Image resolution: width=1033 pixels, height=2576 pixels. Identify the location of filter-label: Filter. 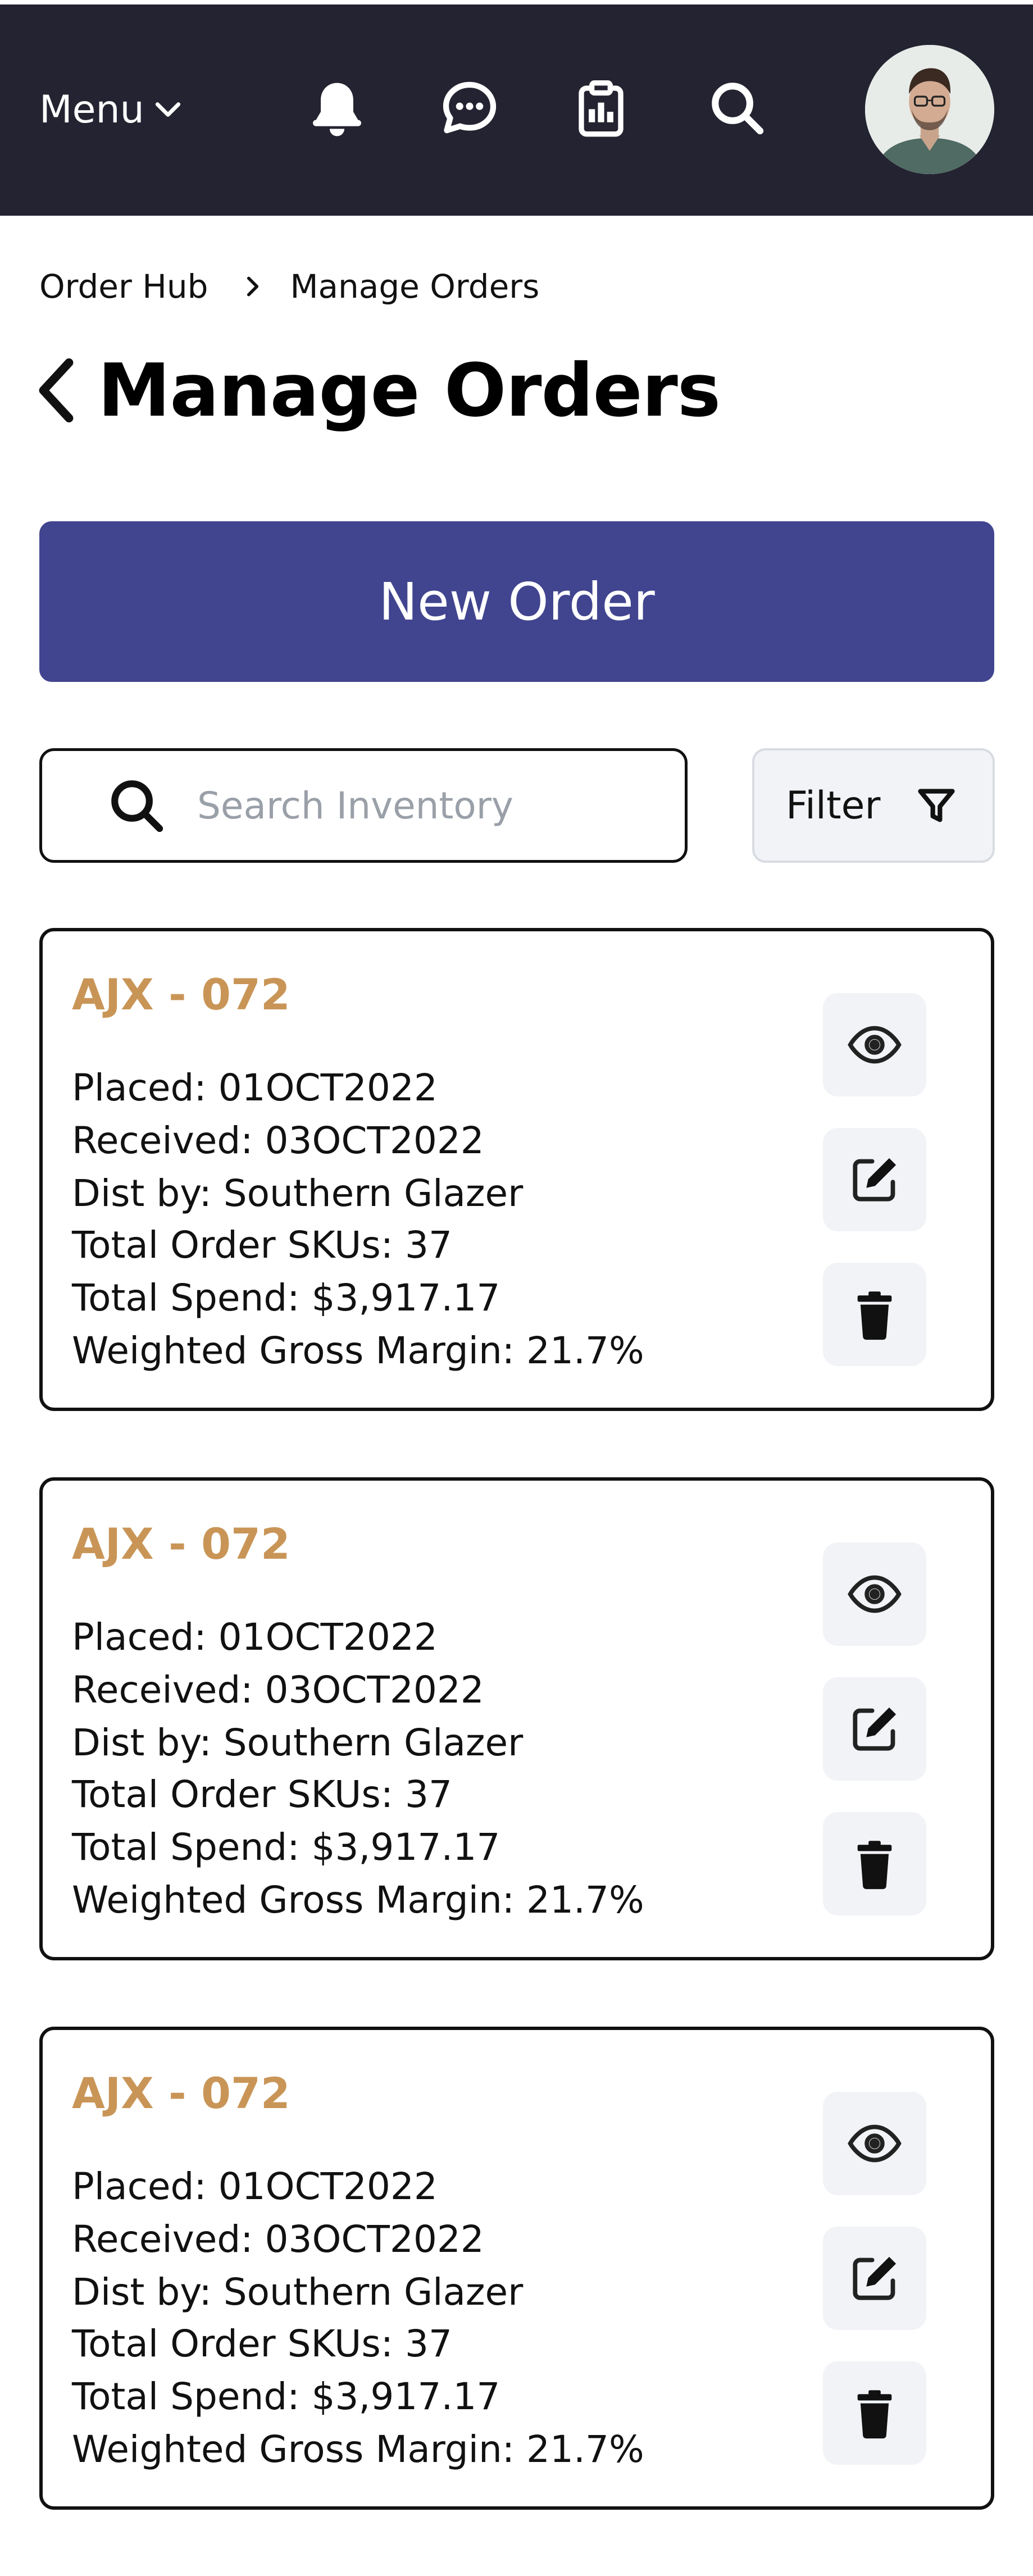
(834, 805).